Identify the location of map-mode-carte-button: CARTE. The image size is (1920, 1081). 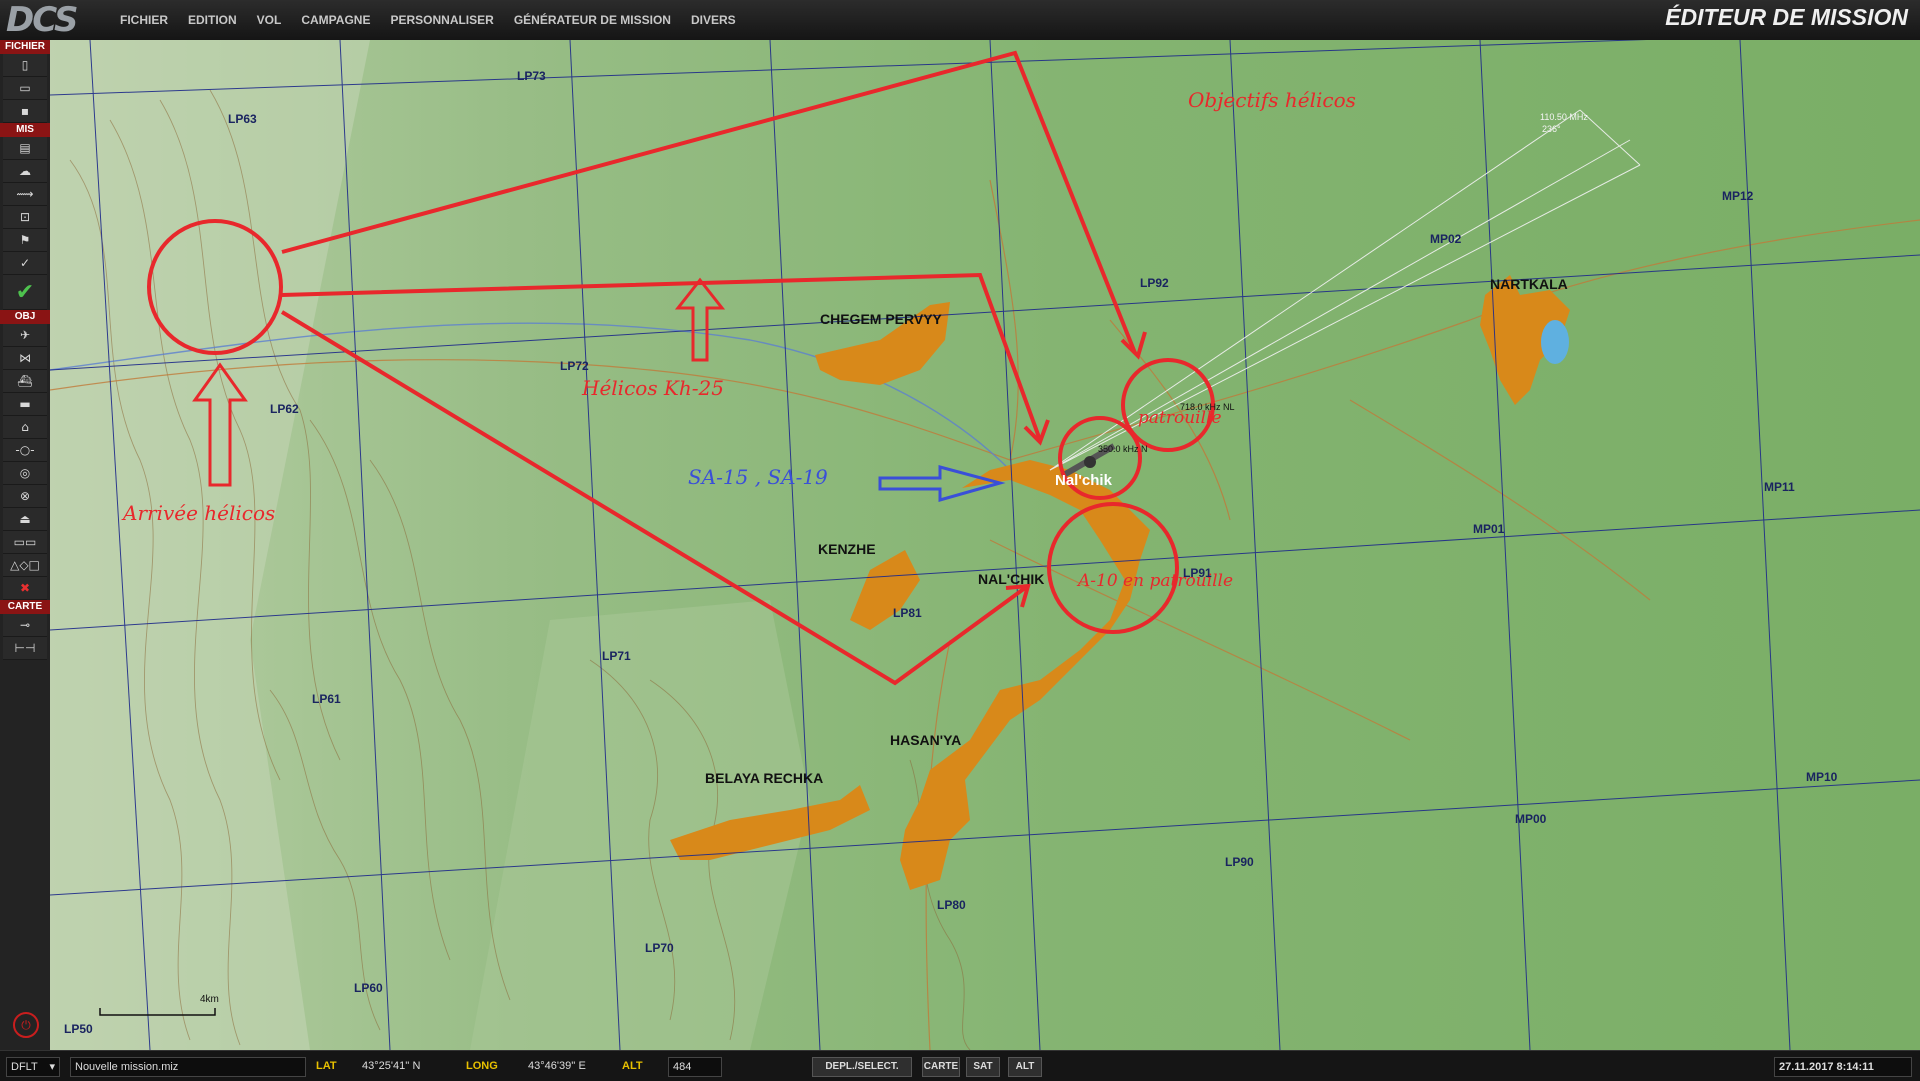
(941, 1067).